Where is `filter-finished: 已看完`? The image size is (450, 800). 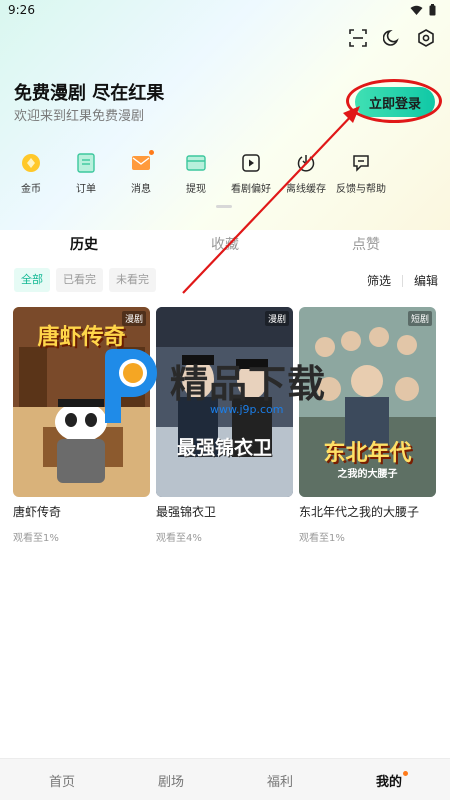 filter-finished: 已看完 is located at coordinates (79, 280).